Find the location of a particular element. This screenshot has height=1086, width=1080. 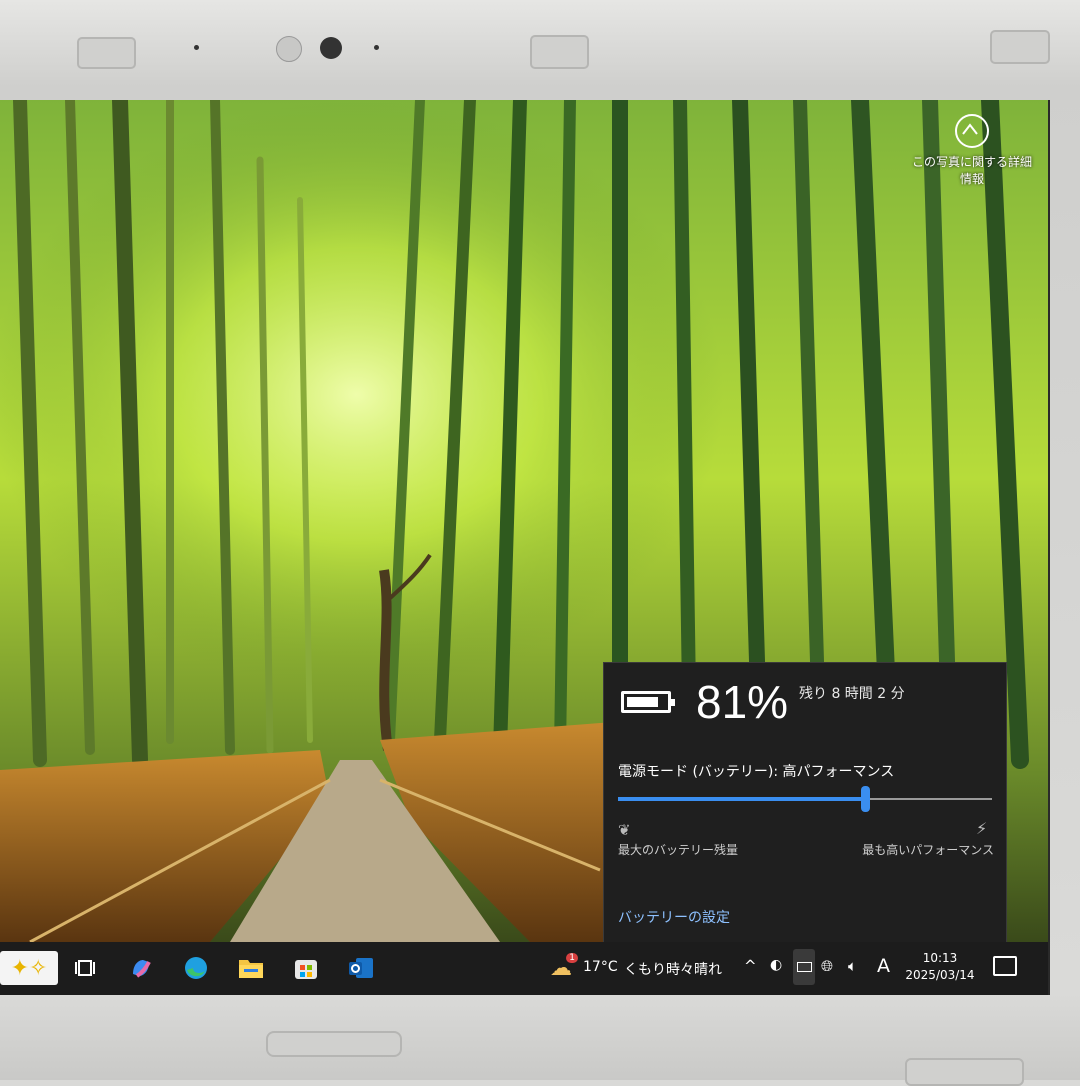

edge-icon is located at coordinates (196, 968).